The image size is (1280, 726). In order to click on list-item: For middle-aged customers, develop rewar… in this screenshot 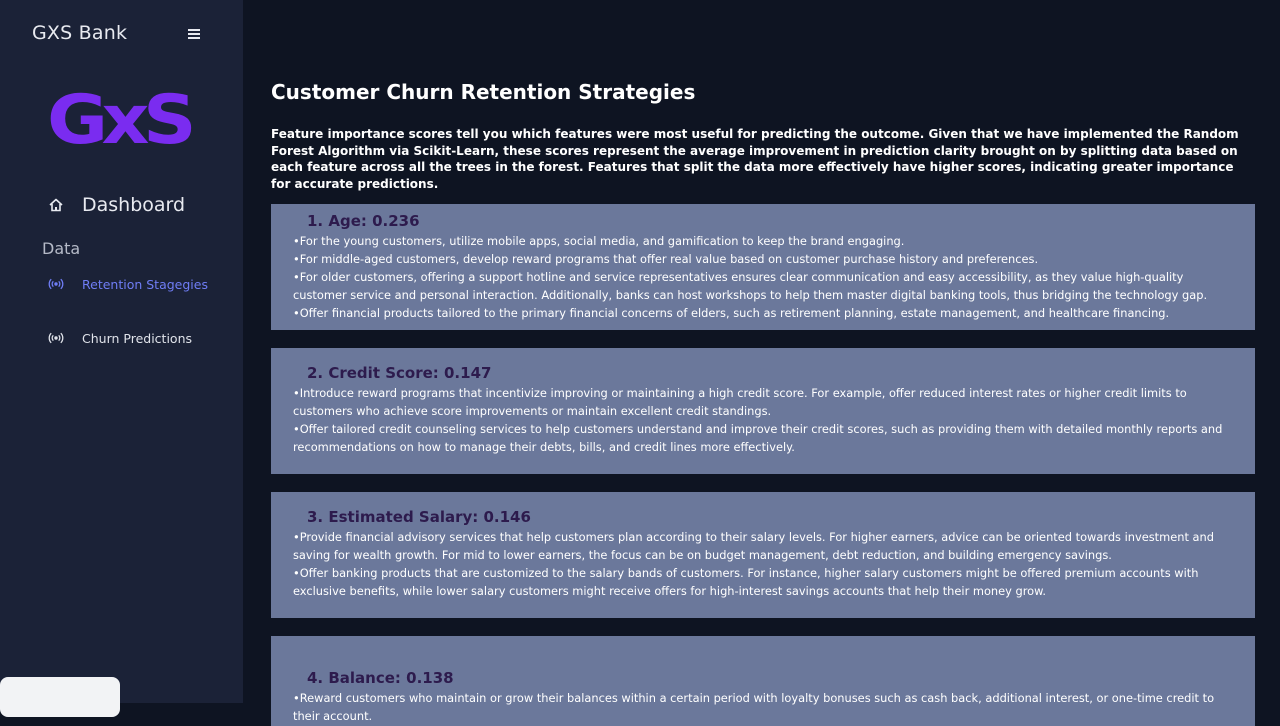, I will do `click(765, 259)`.